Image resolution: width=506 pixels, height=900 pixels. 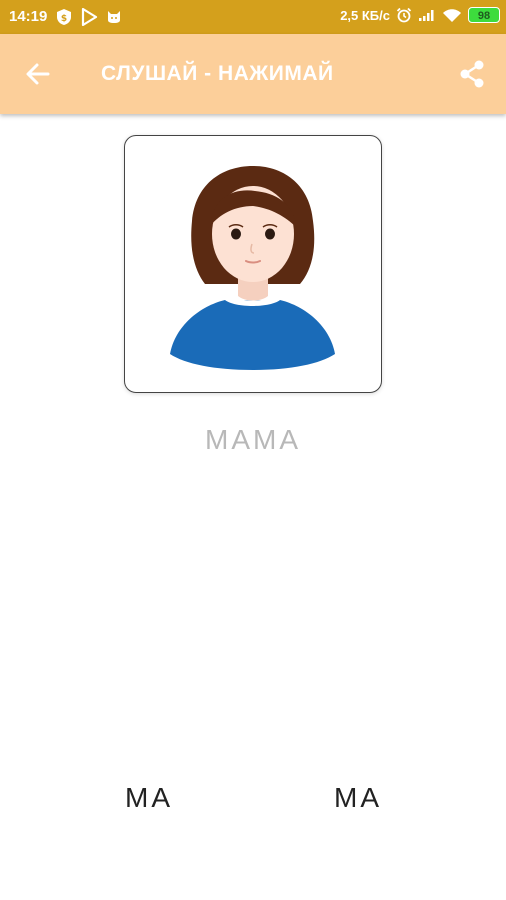 I want to click on notification-icons: $, so click(x=89, y=17).